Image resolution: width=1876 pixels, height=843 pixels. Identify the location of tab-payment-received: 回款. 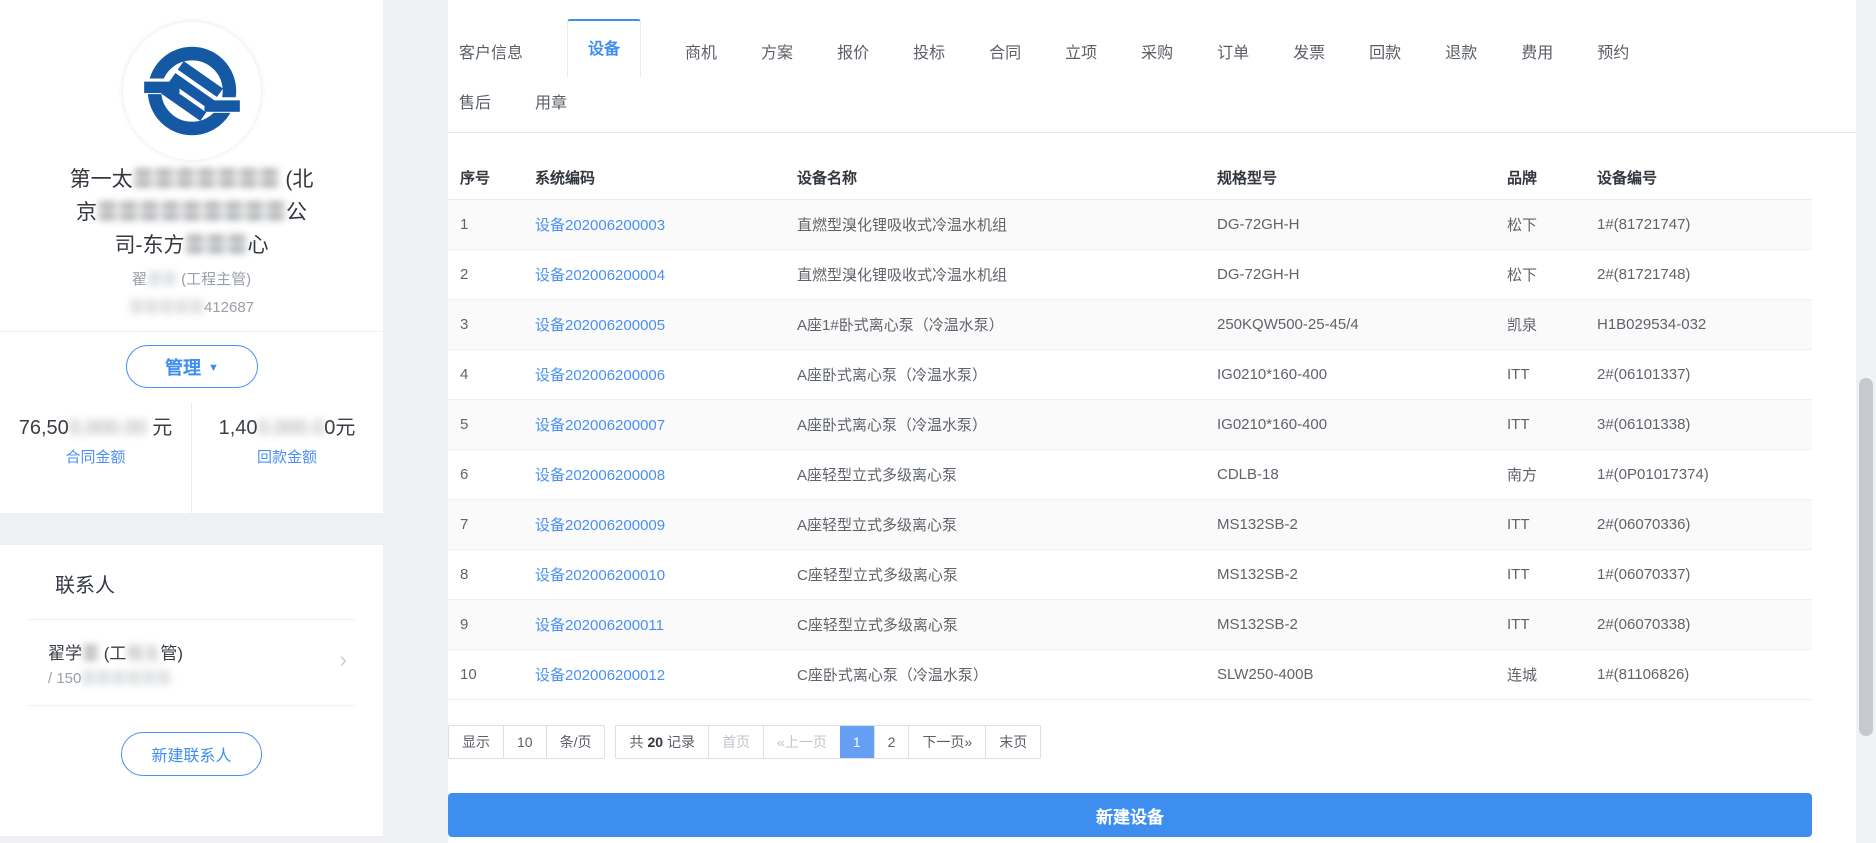
(1385, 51).